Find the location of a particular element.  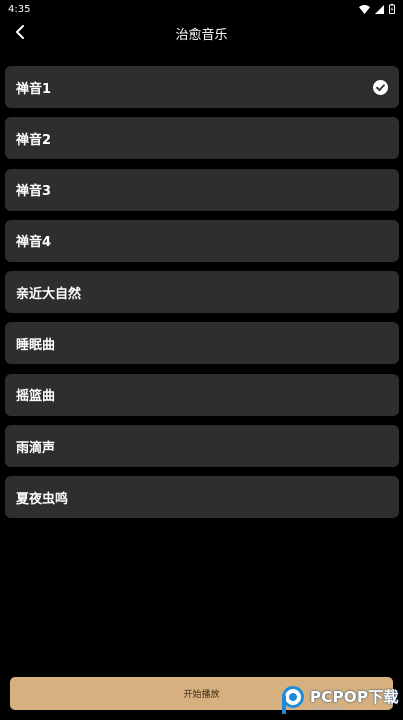

watermark: PCPOP下载 PCPOP Download is located at coordinates (340, 700).